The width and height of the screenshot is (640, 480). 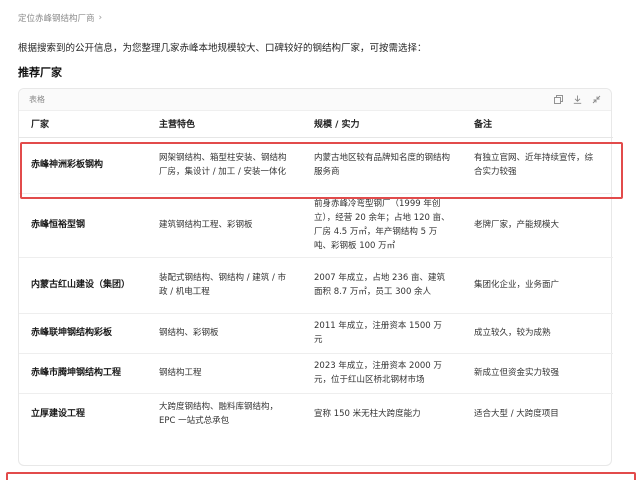 What do you see at coordinates (382, 165) in the screenshot?
I see `cell-scale: 内蒙古地区较有品牌知名度的钢结构服务商` at bounding box center [382, 165].